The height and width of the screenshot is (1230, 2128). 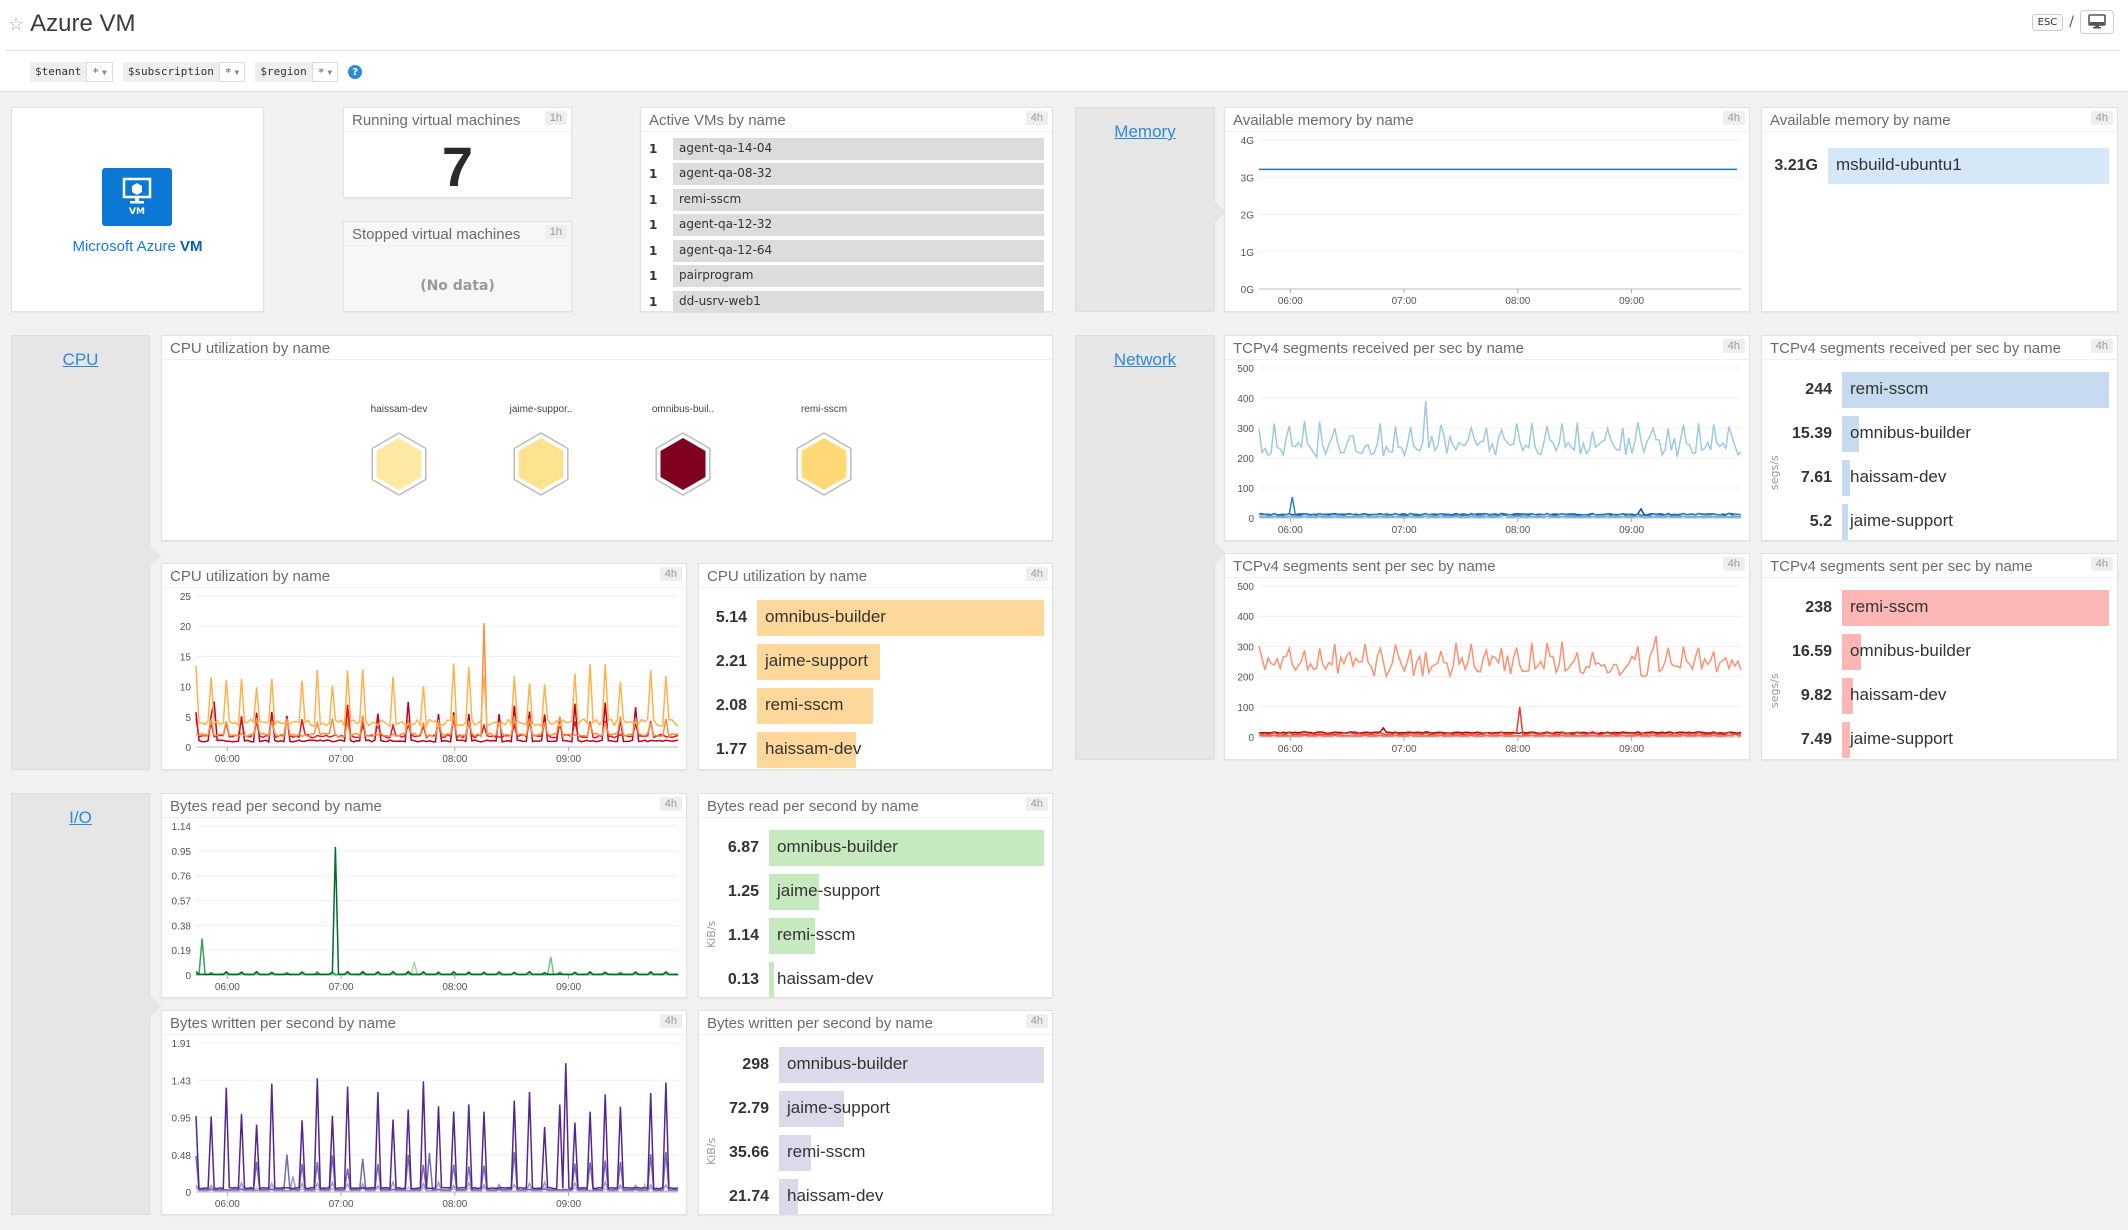 I want to click on active-vm-row: 1 pairprogram, so click(x=846, y=276).